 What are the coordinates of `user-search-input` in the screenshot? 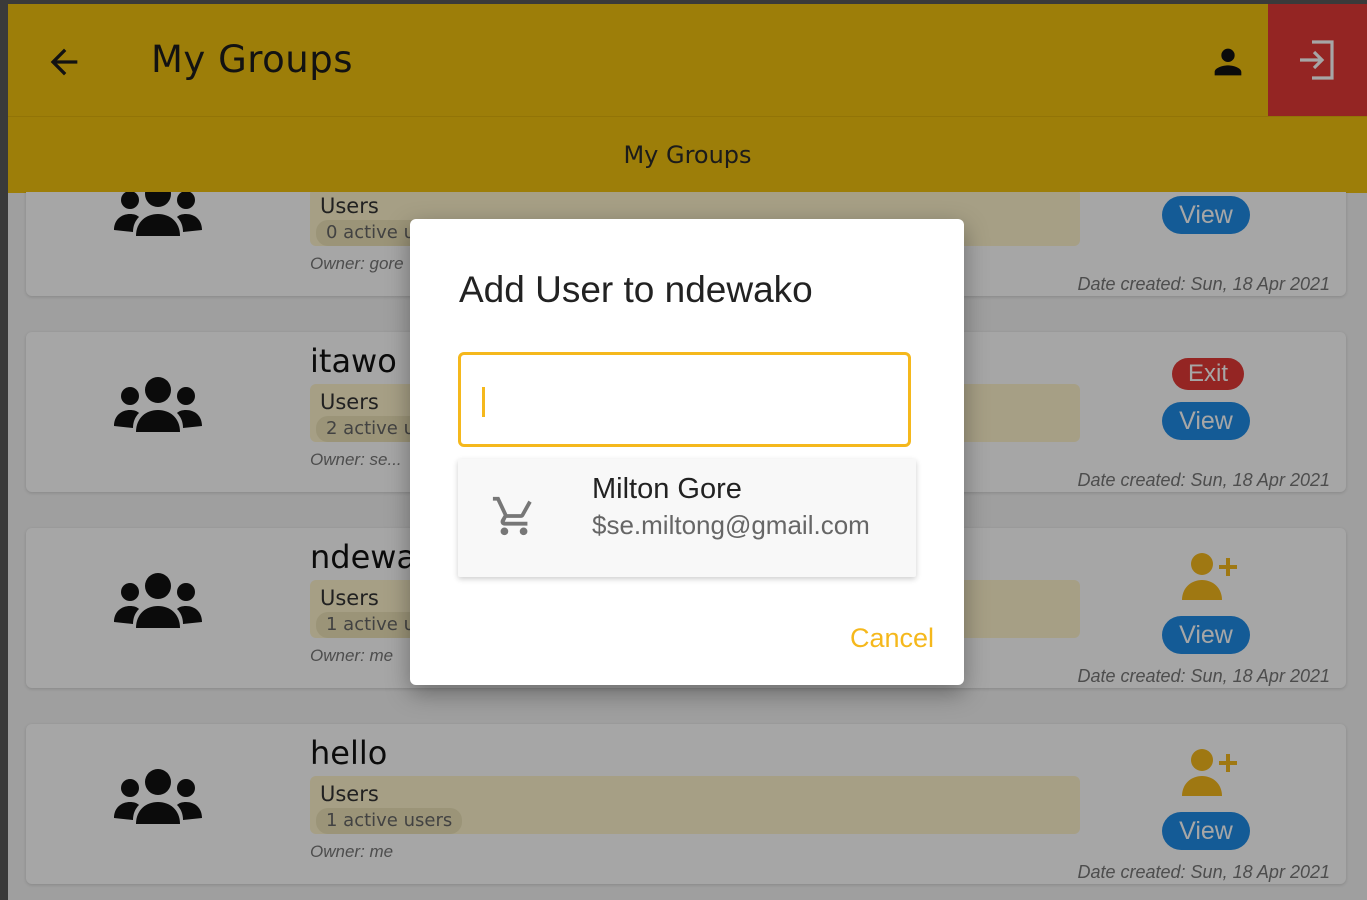 It's located at (684, 399).